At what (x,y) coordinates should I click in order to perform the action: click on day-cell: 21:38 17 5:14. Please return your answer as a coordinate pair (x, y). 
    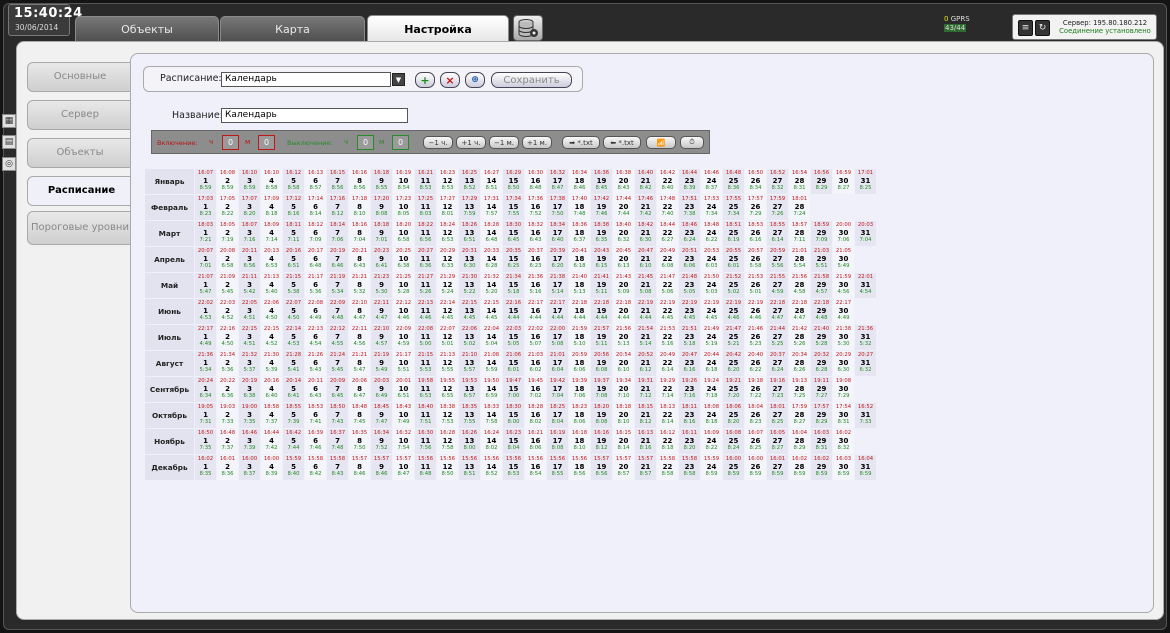
    Looking at the image, I should click on (557, 285).